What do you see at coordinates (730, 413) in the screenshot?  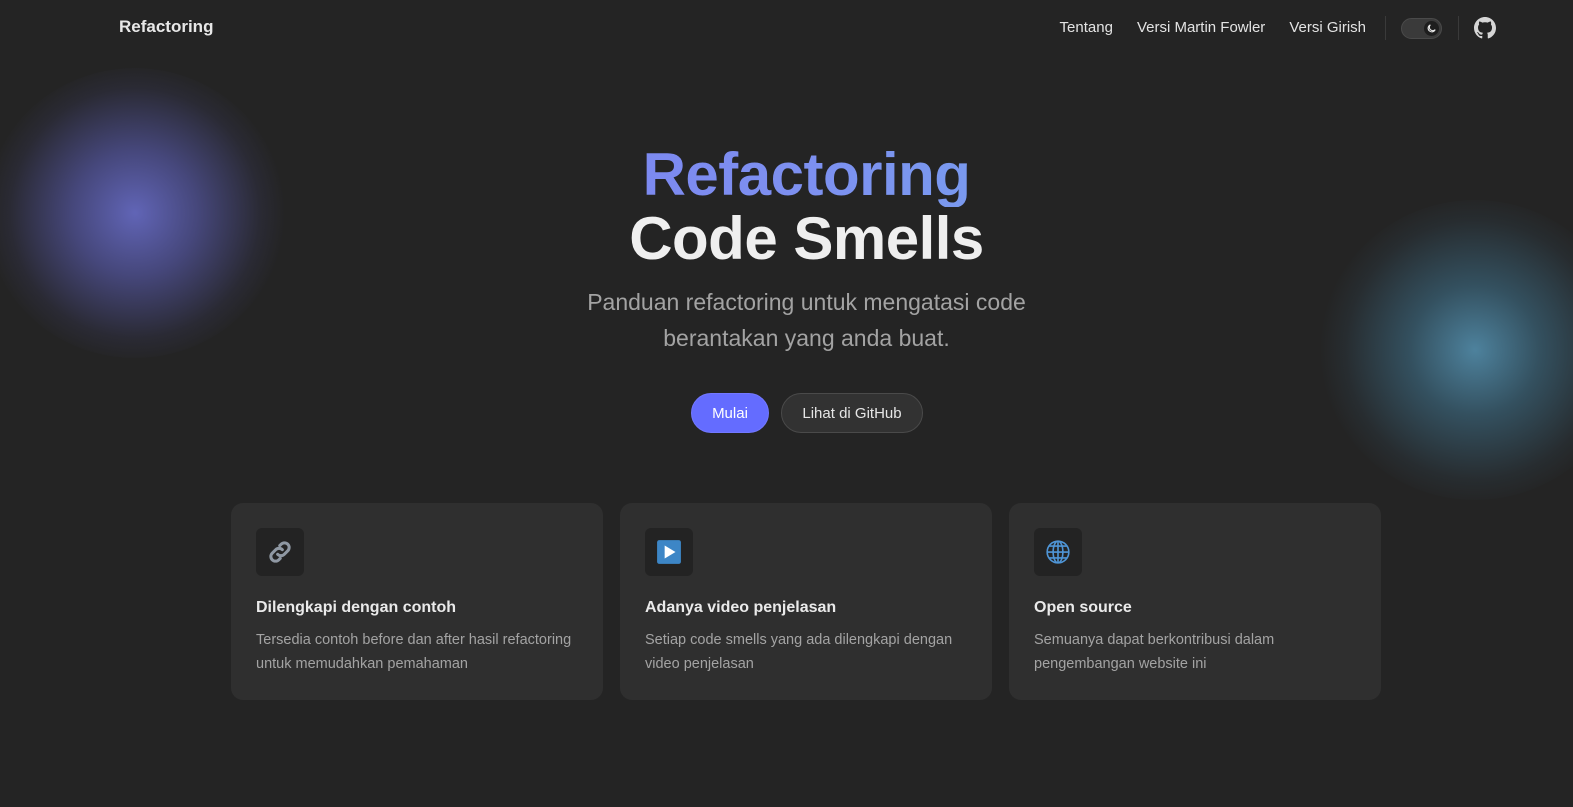 I see `start-button: Mulai` at bounding box center [730, 413].